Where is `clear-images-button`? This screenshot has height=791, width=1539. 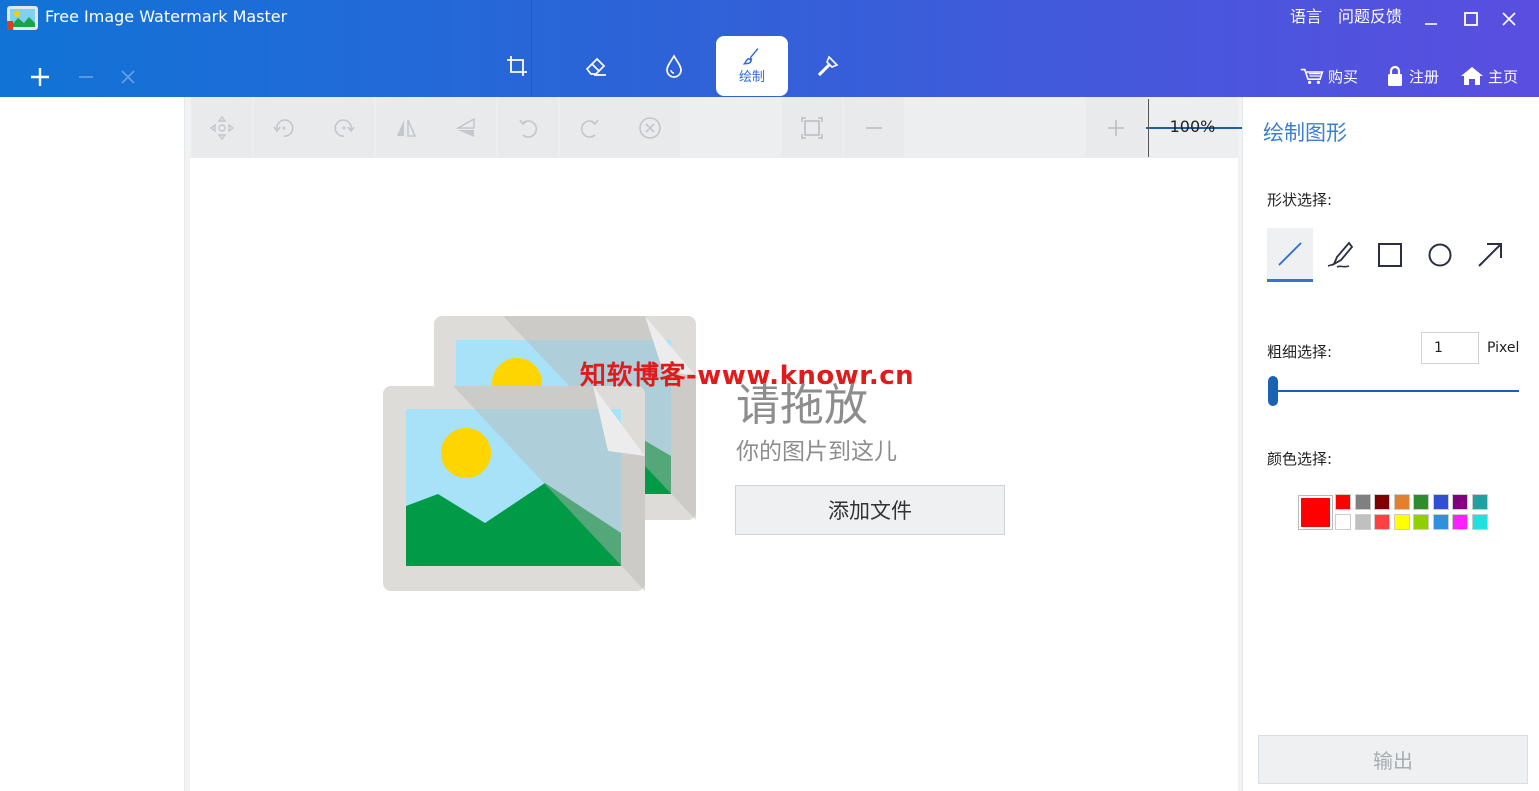 clear-images-button is located at coordinates (128, 77).